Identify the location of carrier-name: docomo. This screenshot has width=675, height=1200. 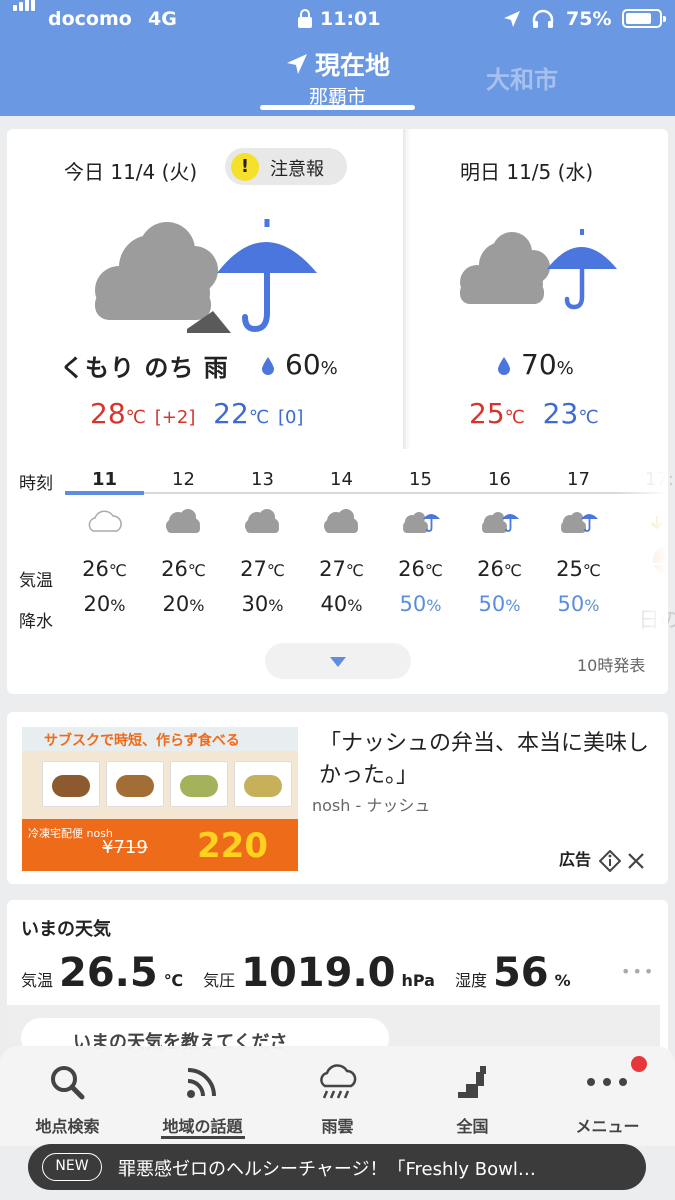
(90, 19).